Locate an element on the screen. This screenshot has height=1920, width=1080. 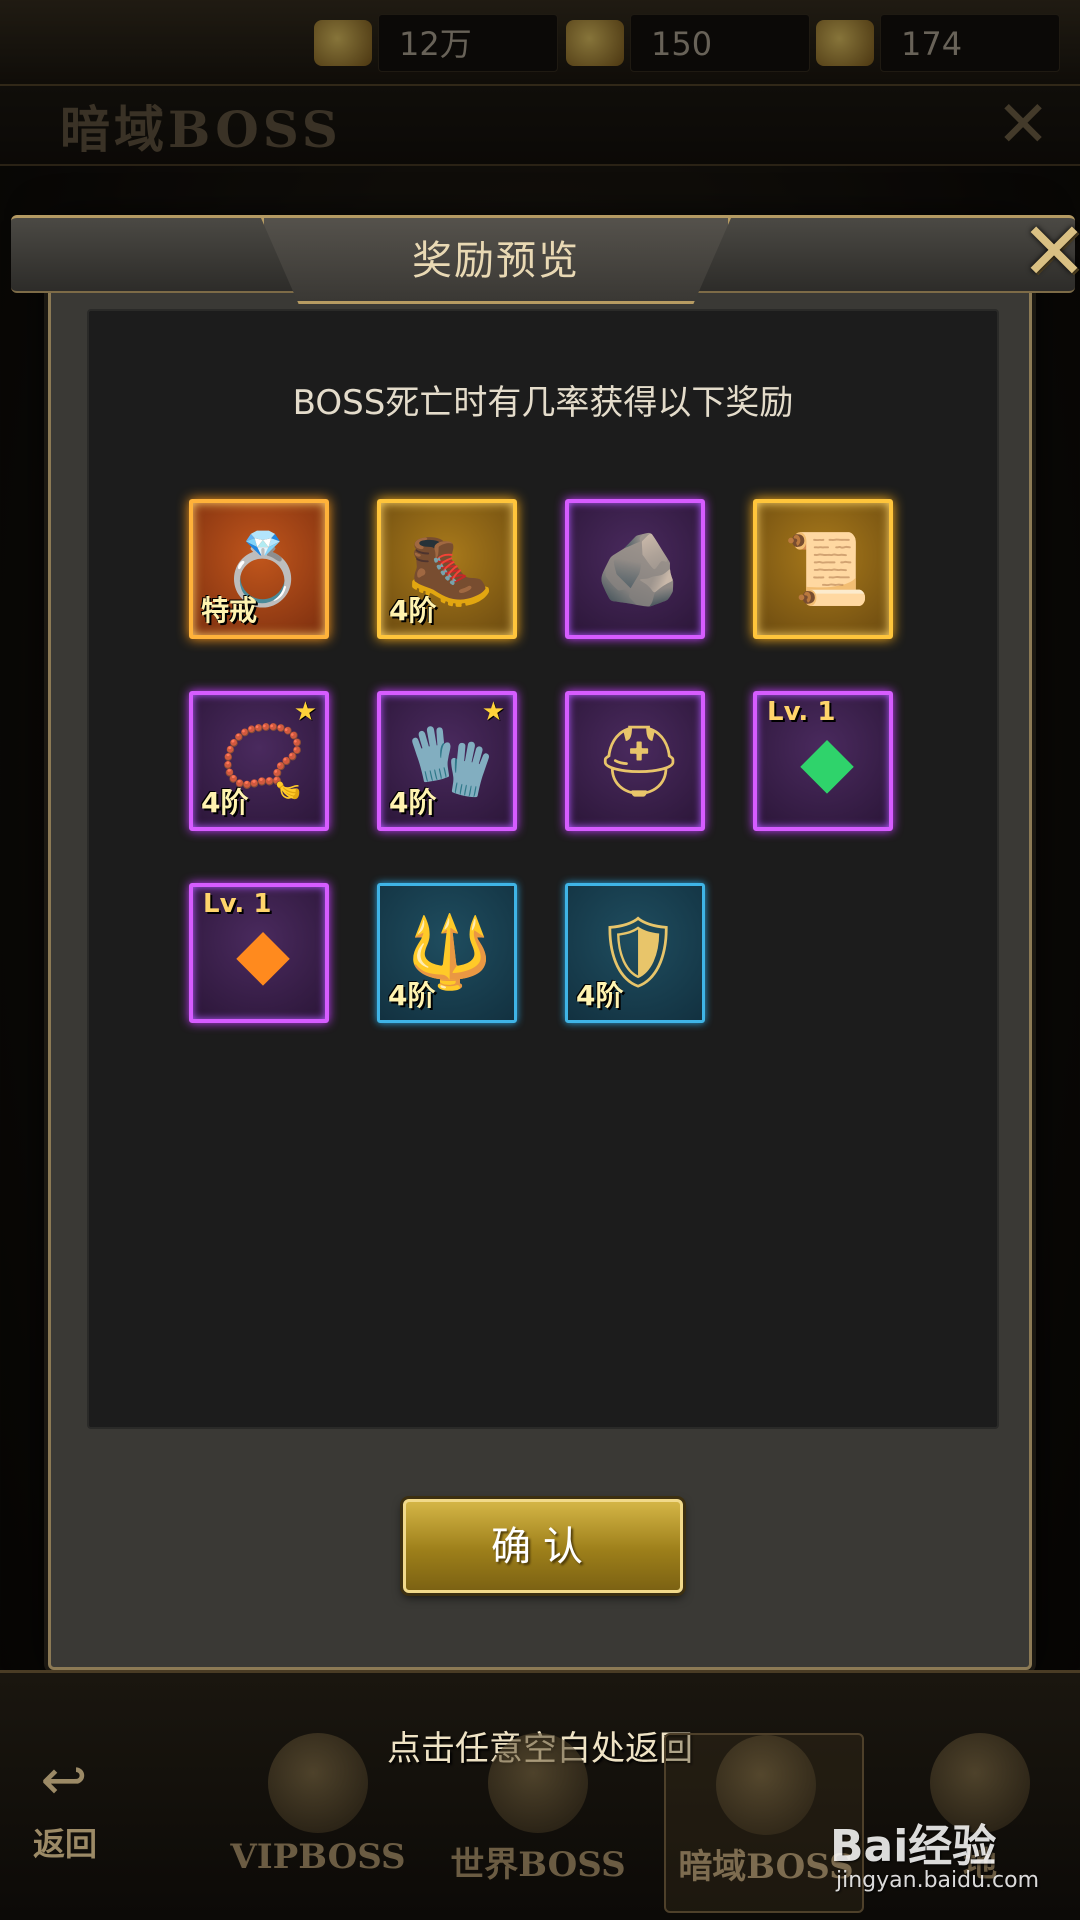
dialog-title-plate: 奖励预览 is located at coordinates (496, 261).